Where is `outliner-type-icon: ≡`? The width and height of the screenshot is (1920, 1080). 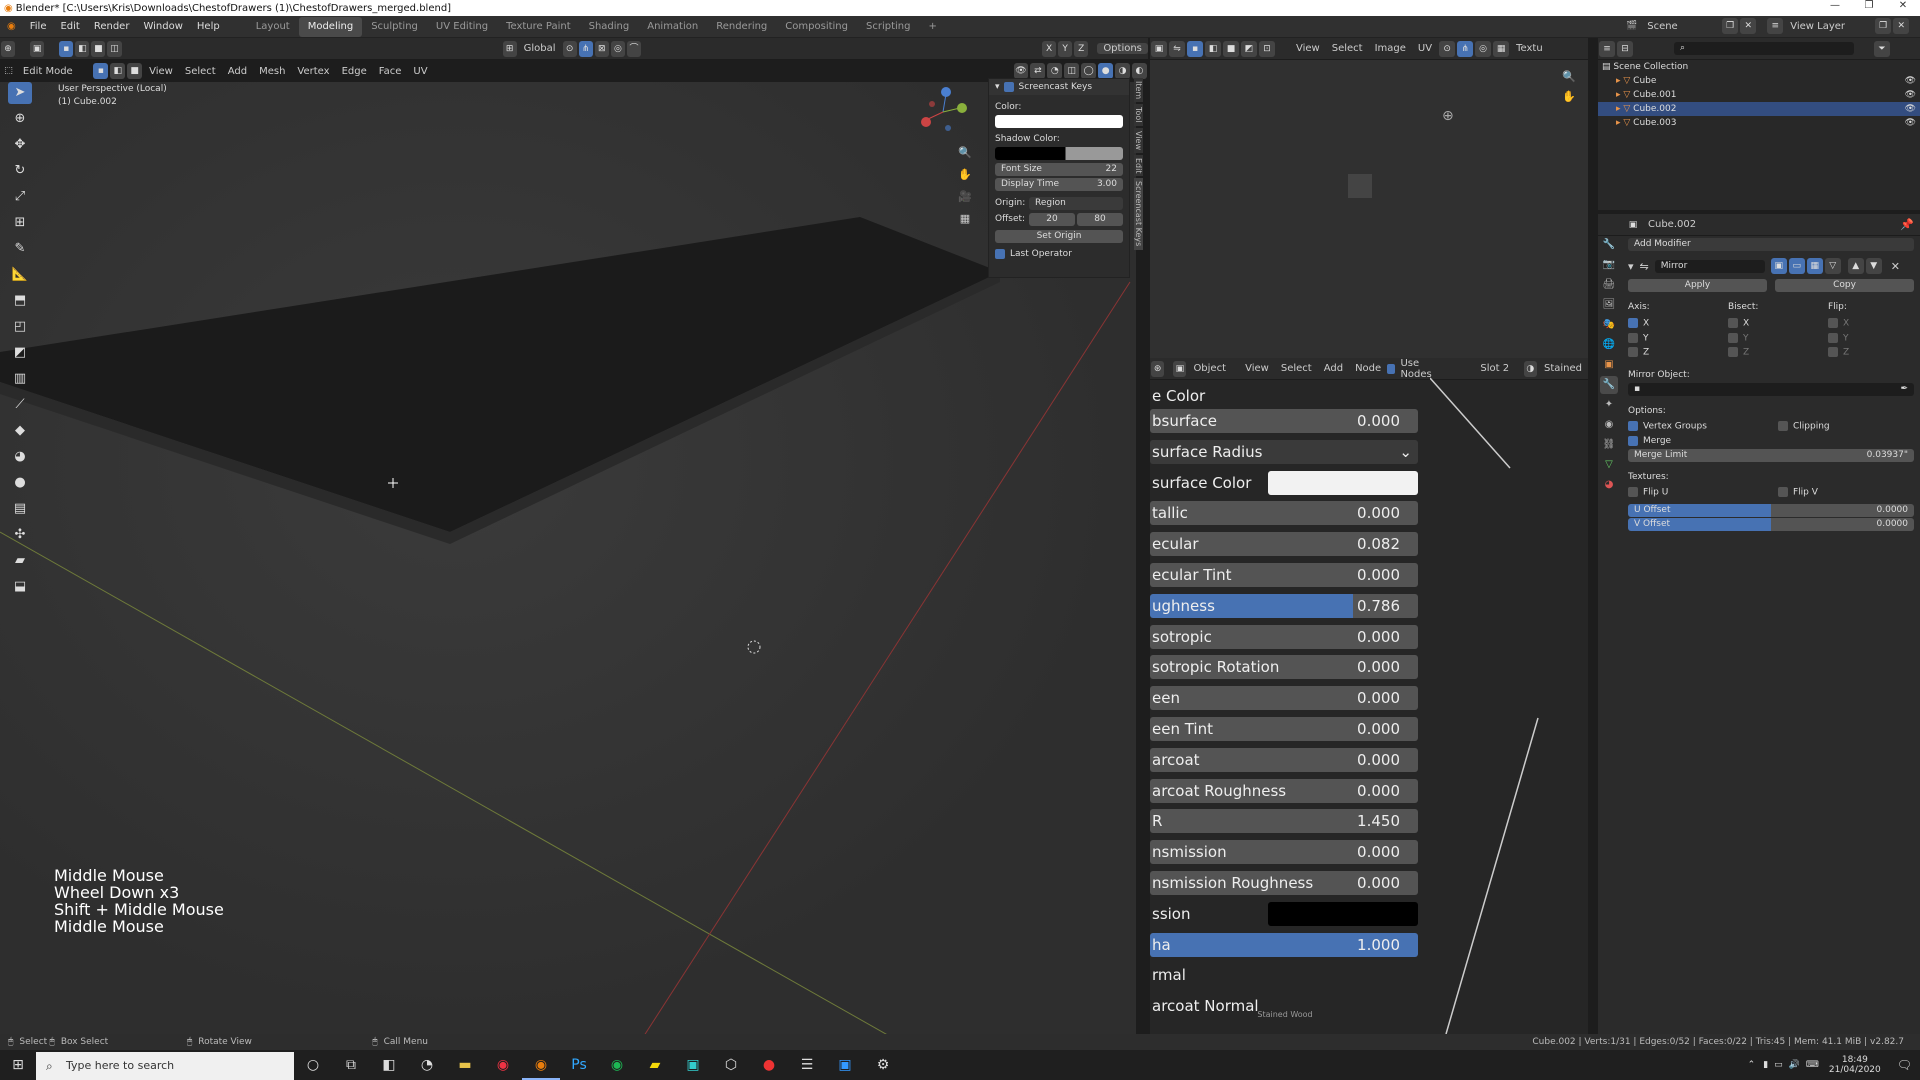 outliner-type-icon: ≡ is located at coordinates (1607, 48).